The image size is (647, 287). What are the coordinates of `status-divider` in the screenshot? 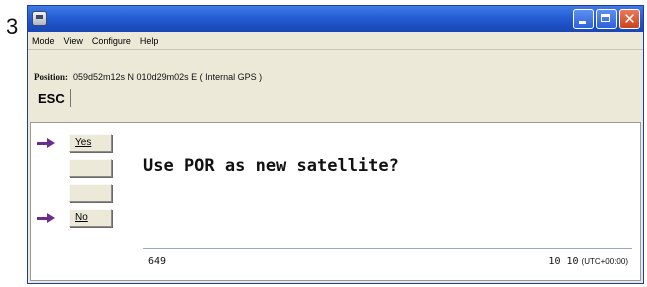 It's located at (387, 248).